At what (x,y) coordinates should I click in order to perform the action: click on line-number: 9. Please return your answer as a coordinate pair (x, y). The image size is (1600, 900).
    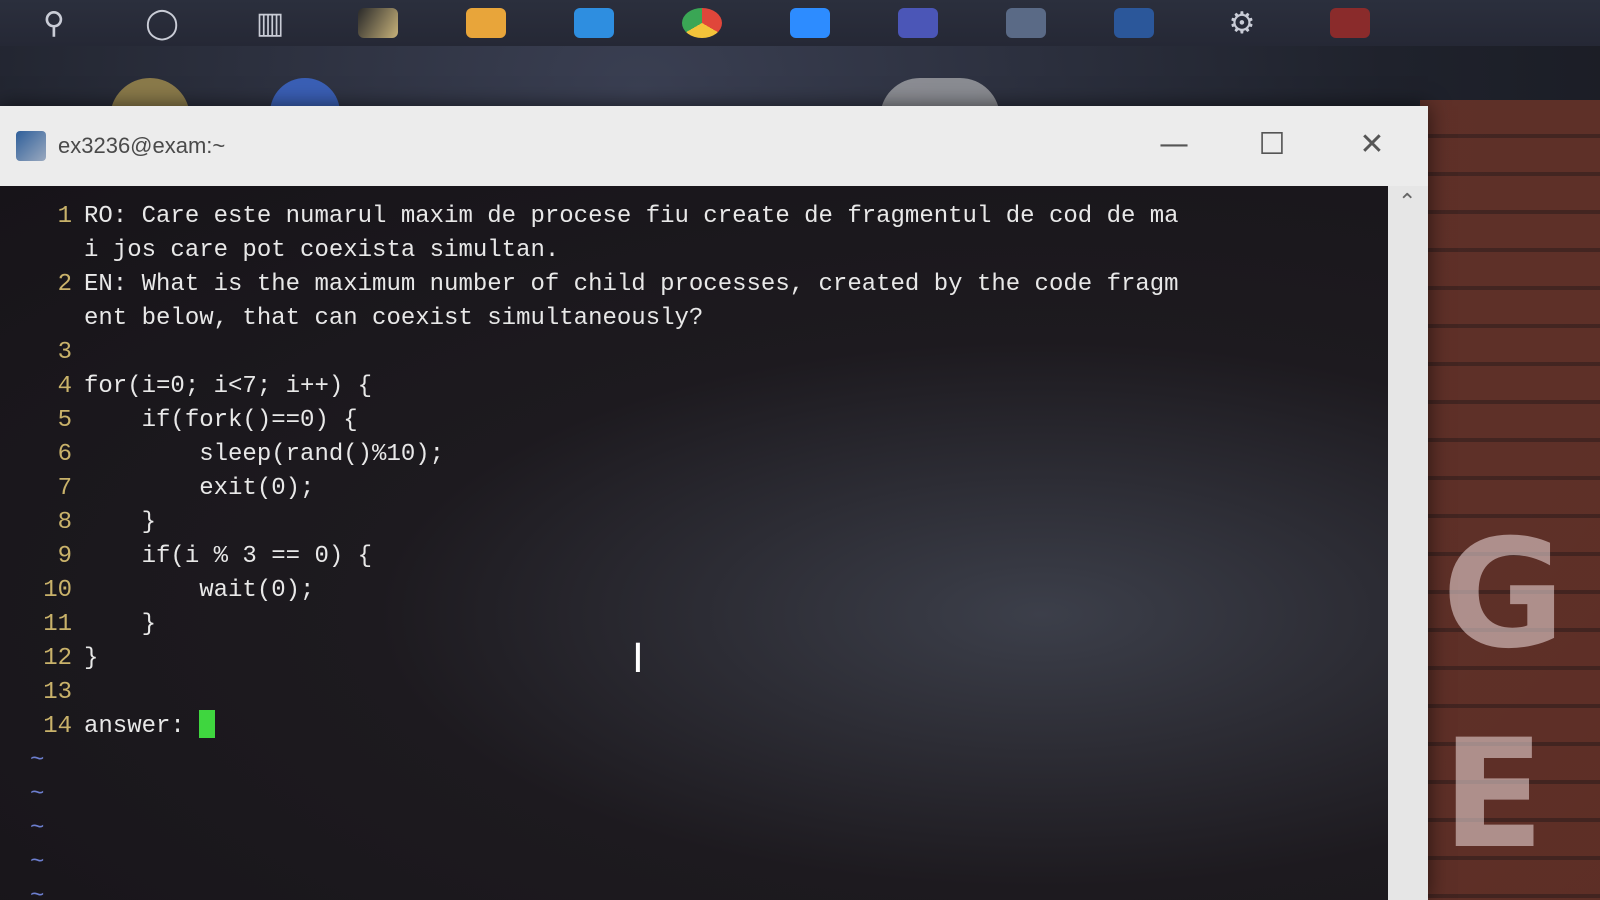
    Looking at the image, I should click on (64, 556).